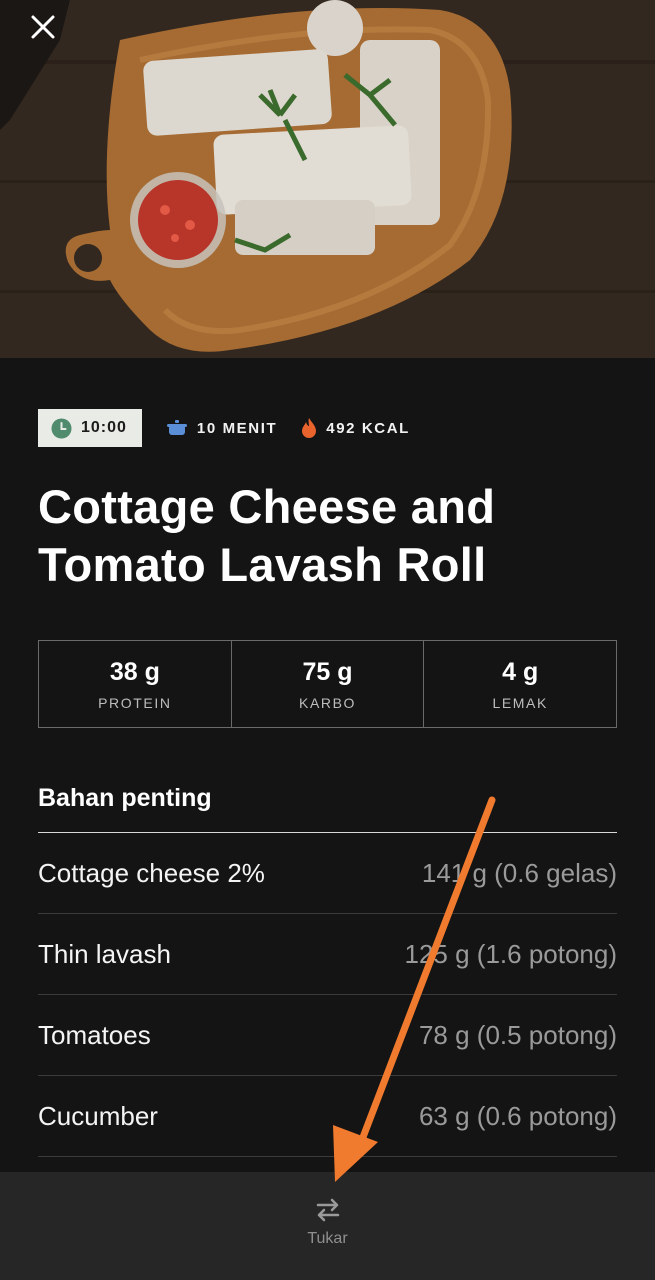 This screenshot has width=655, height=1280. Describe the element at coordinates (520, 671) in the screenshot. I see `macro-value: 4 g` at that location.